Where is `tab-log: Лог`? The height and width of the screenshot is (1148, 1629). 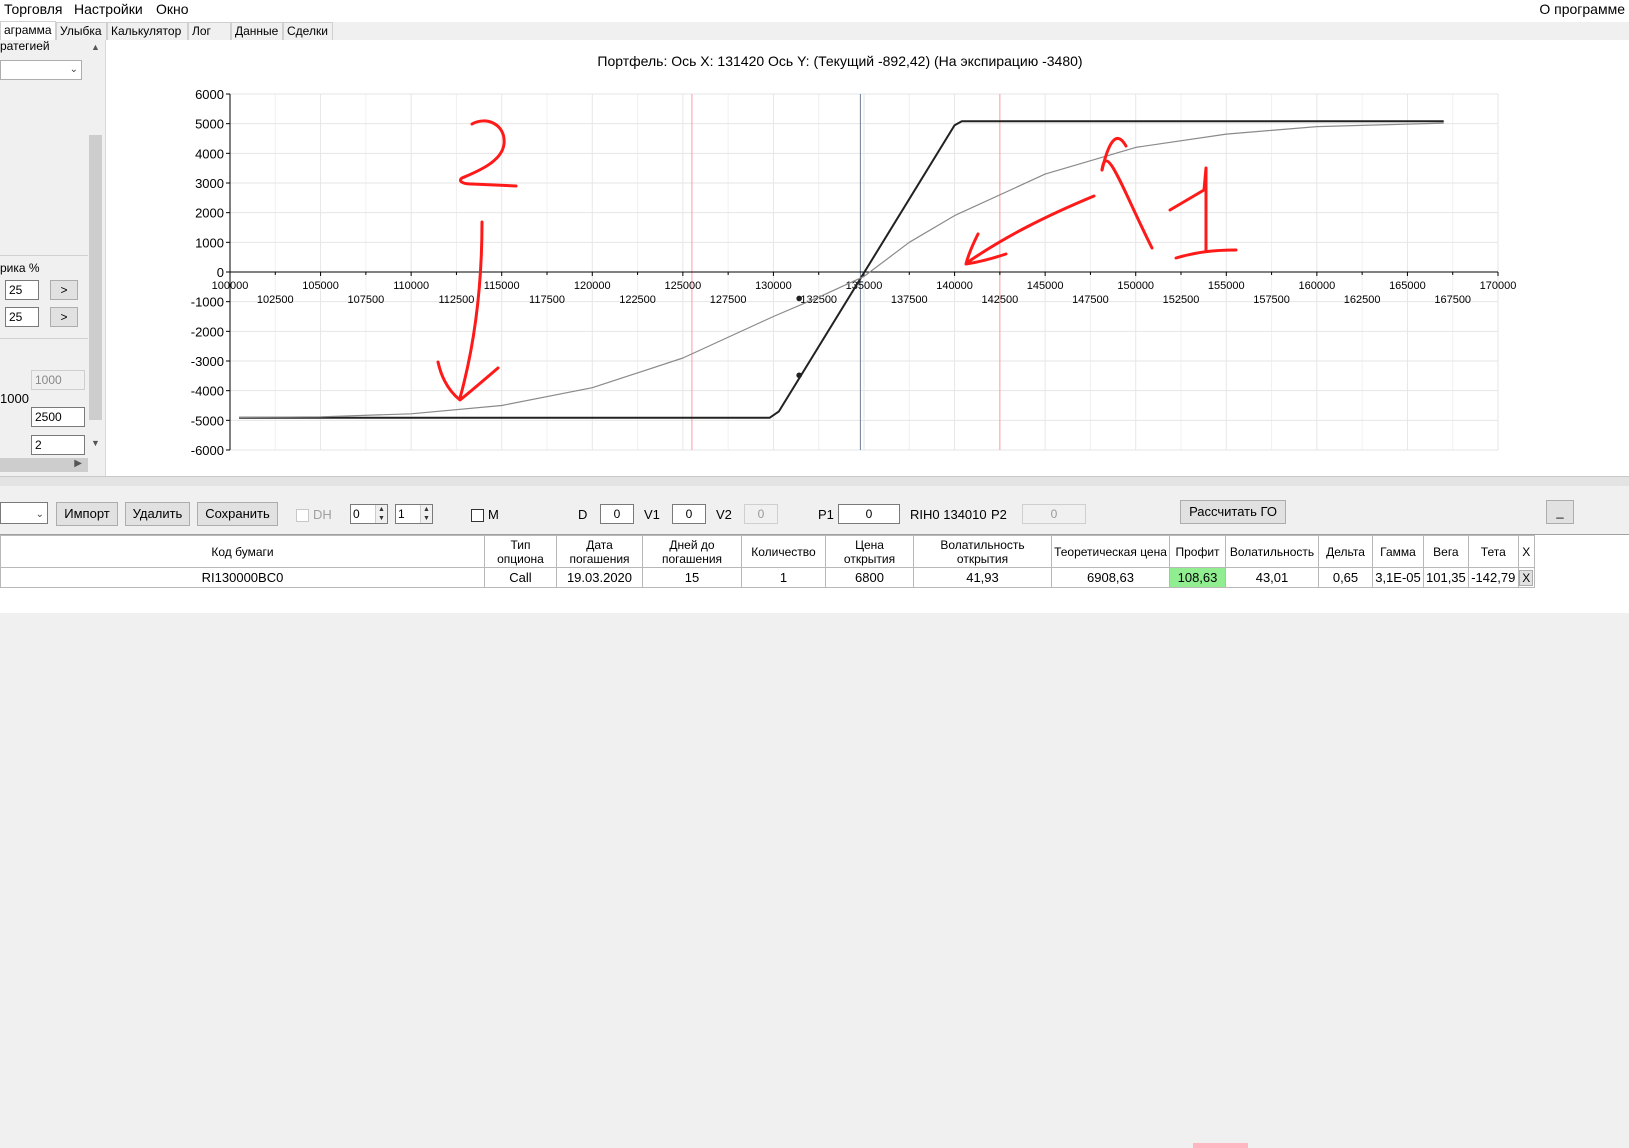 tab-log: Лог is located at coordinates (209, 31).